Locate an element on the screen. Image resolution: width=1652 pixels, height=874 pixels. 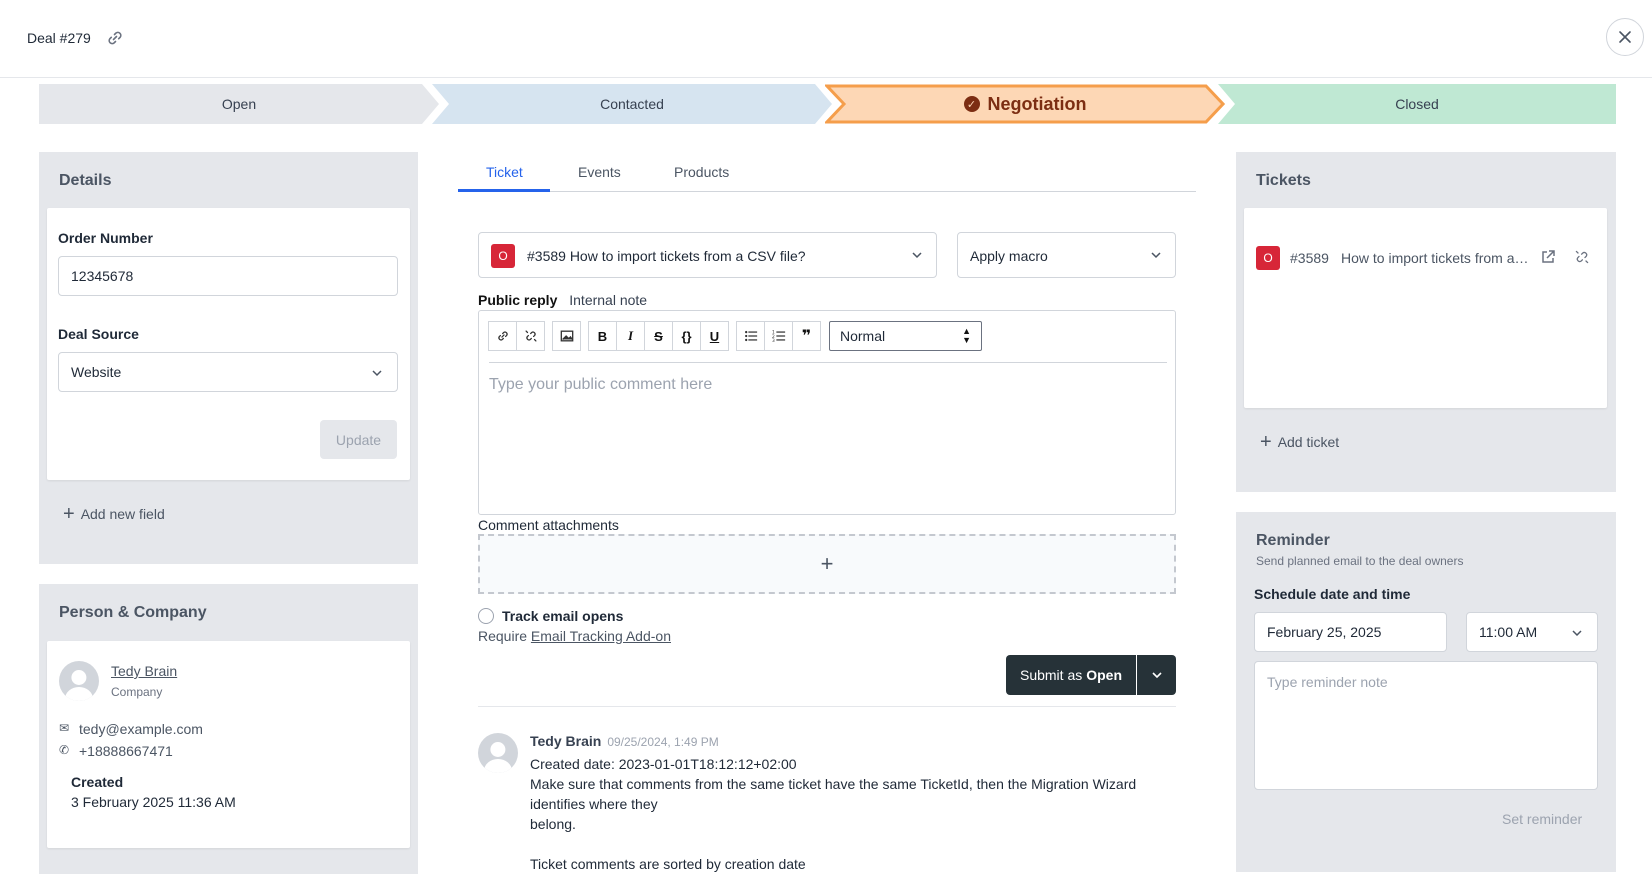
code-button: {} is located at coordinates (686, 336).